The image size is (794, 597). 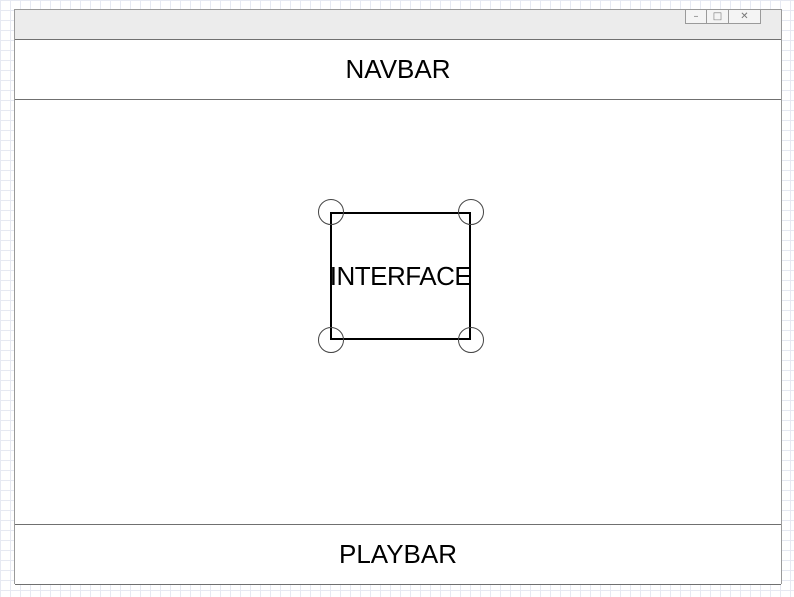 I want to click on window-controls: – □ ✕, so click(x=723, y=17).